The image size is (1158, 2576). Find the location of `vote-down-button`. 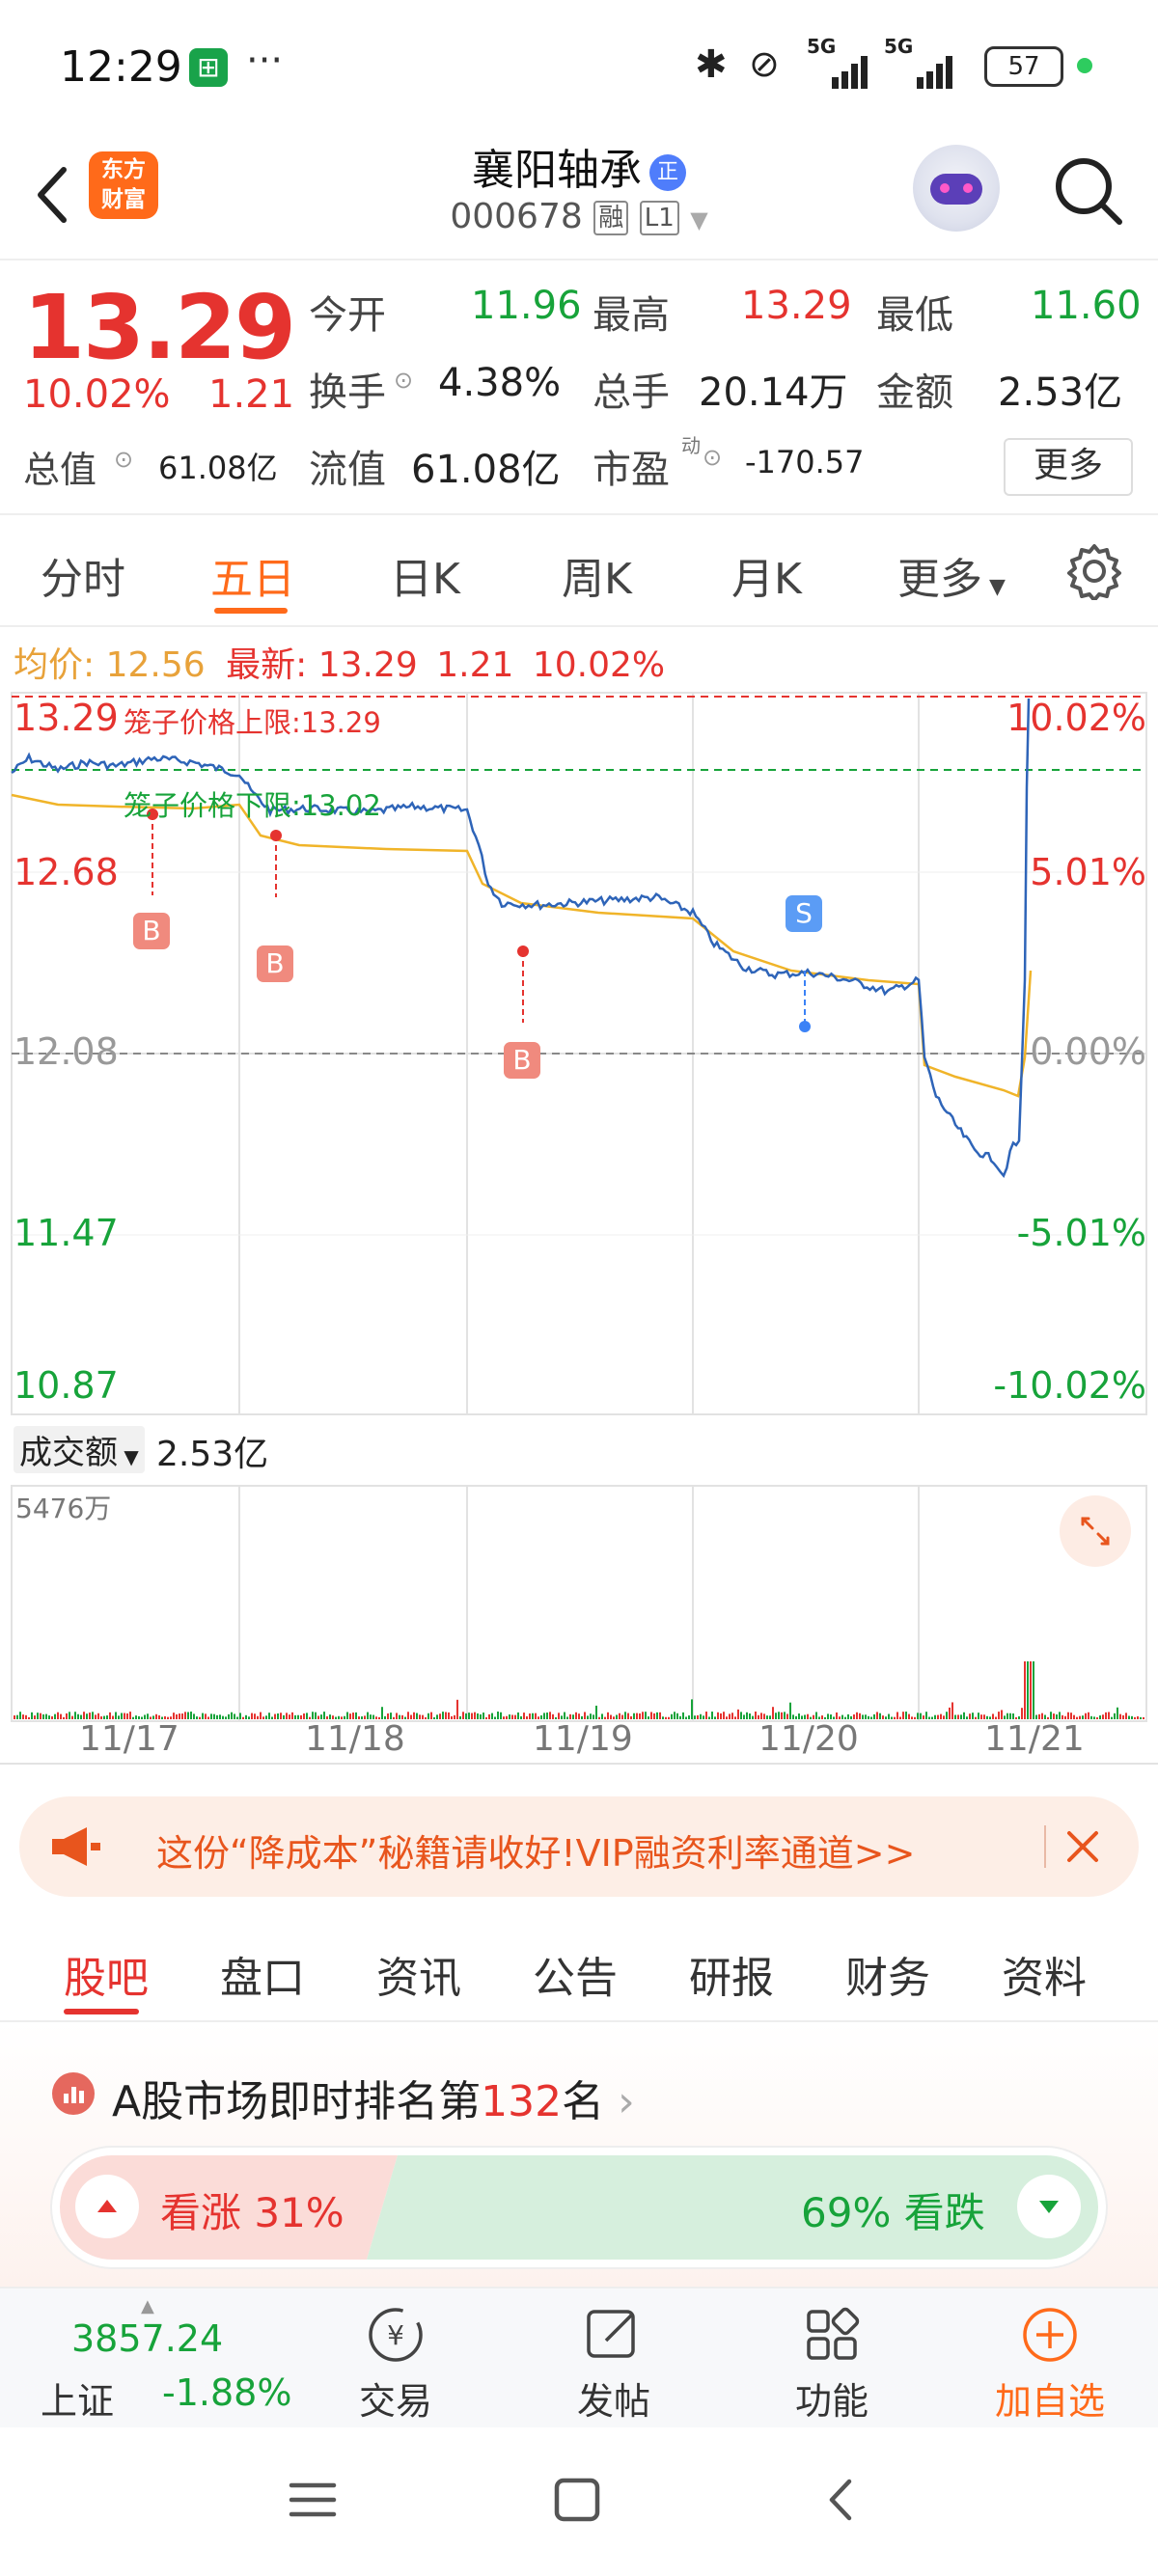

vote-down-button is located at coordinates (1049, 2207).